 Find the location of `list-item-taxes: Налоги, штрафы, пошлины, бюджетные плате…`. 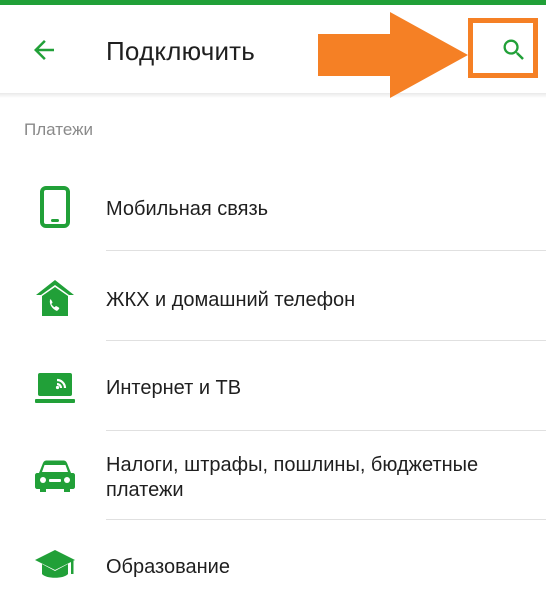

list-item-taxes: Налоги, штрафы, пошлины, бюджетные плате… is located at coordinates (273, 479).